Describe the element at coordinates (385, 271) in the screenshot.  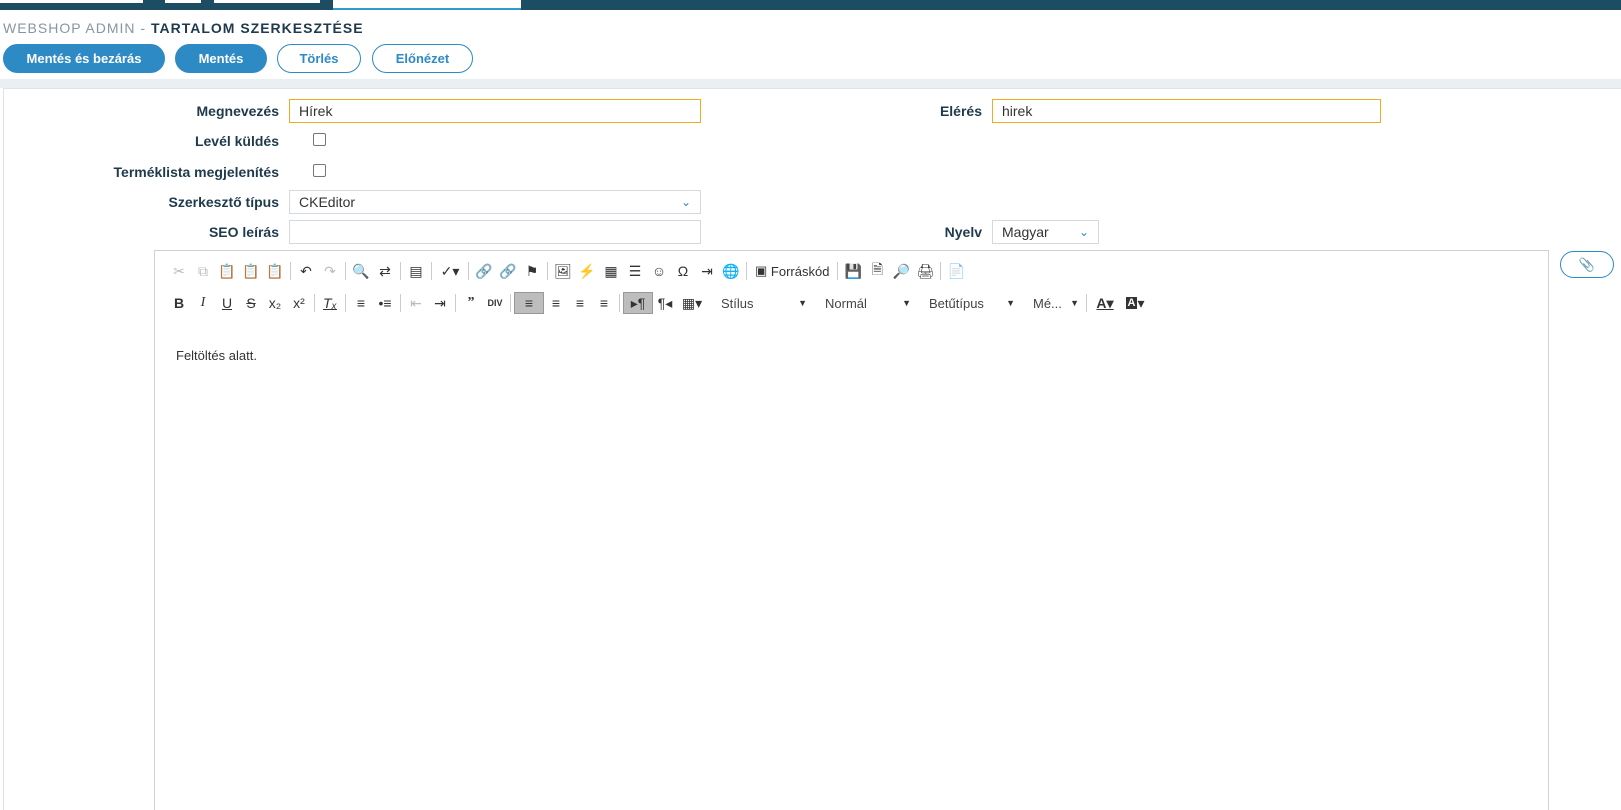
I see `replace-icon: ⇄` at that location.